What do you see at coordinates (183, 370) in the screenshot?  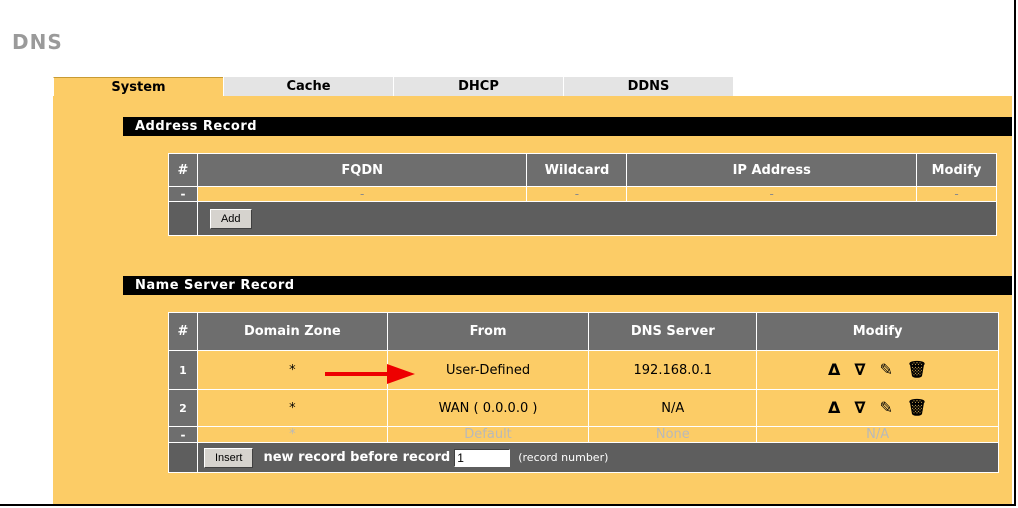 I see `row-index: 1` at bounding box center [183, 370].